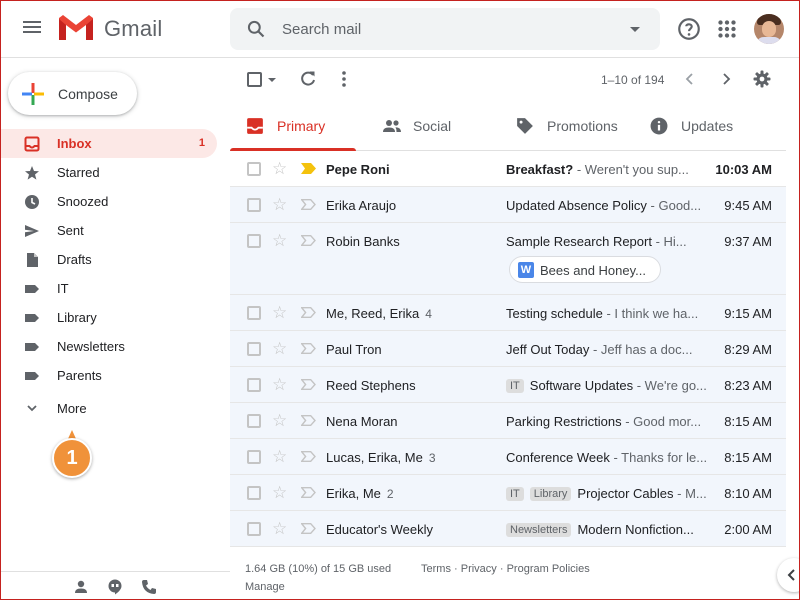  I want to click on label-chip: Newsletters, so click(539, 530).